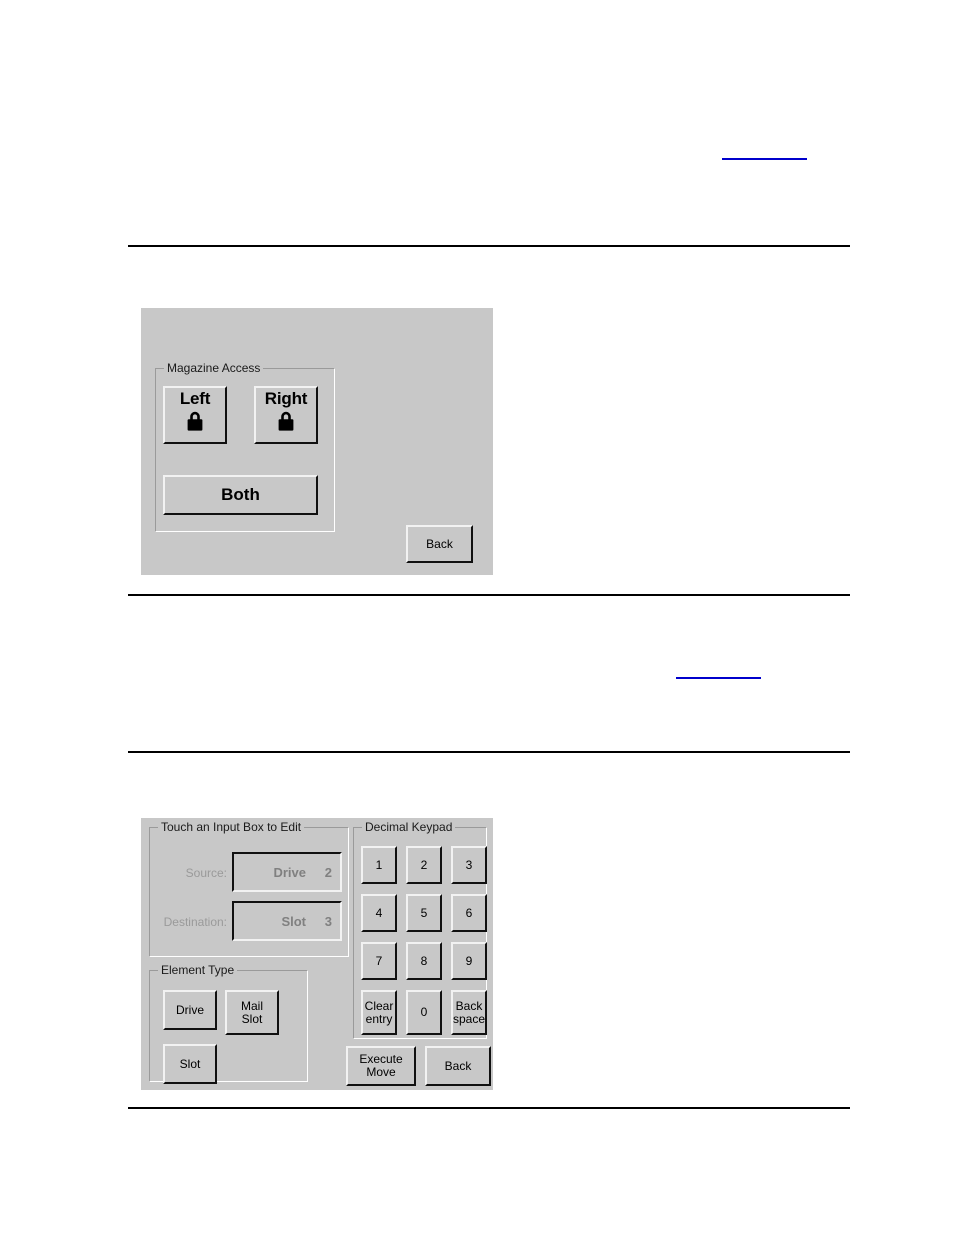 The width and height of the screenshot is (954, 1235). I want to click on keypad-key-7: 7, so click(379, 961).